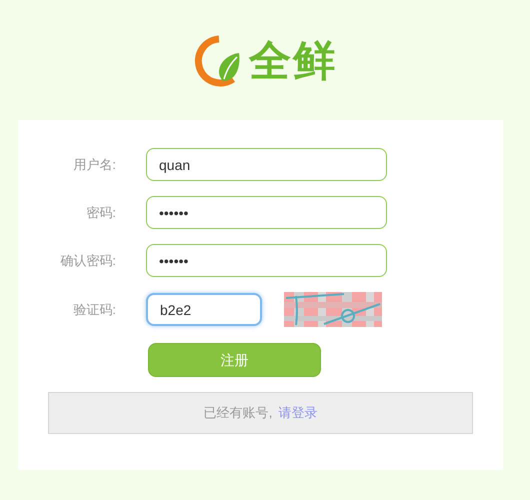 This screenshot has width=530, height=500. I want to click on field-label: 确认密码:, so click(88, 261).